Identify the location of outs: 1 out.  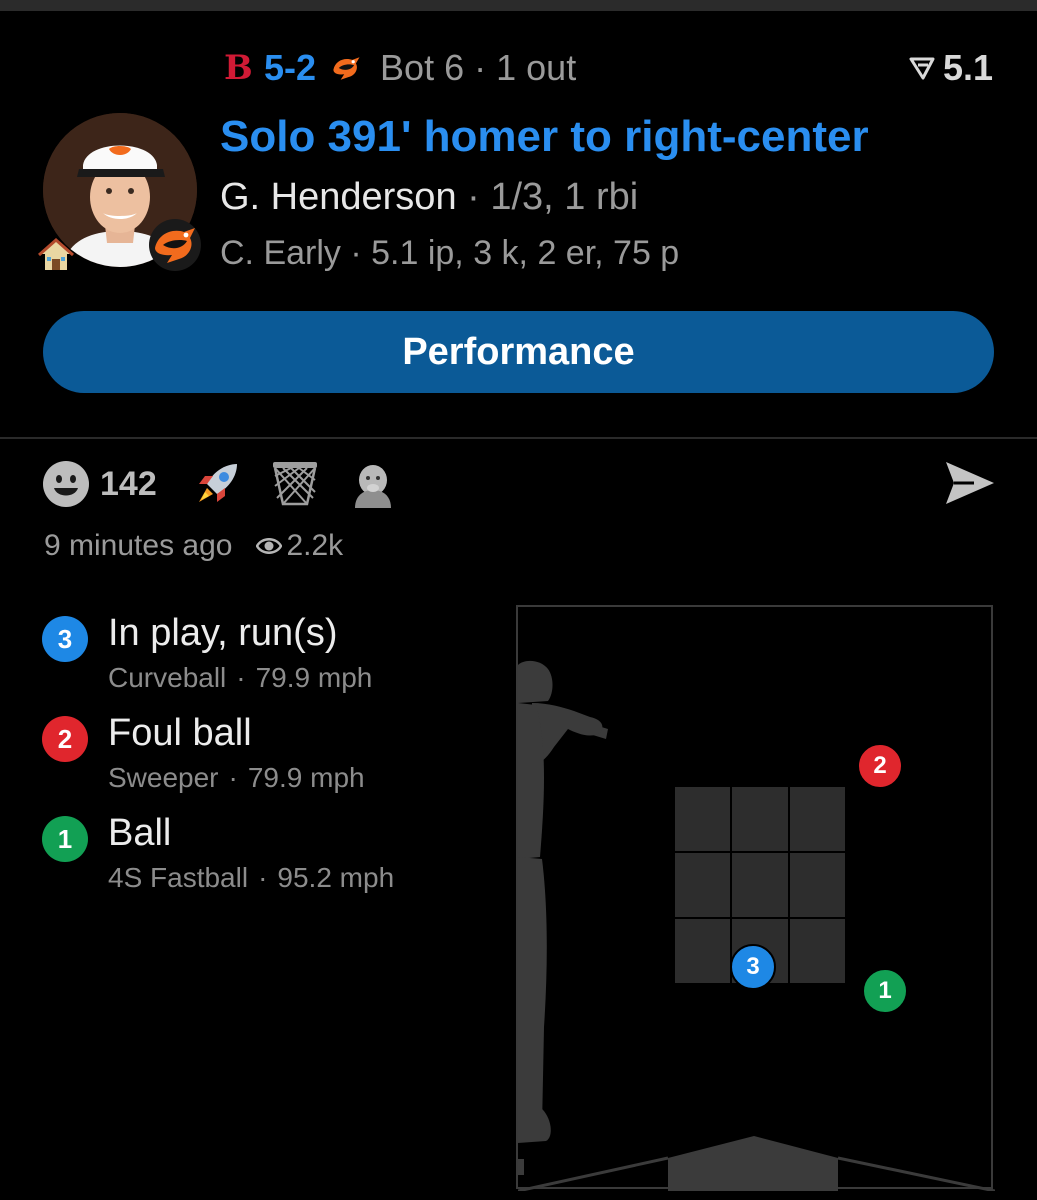
(536, 67).